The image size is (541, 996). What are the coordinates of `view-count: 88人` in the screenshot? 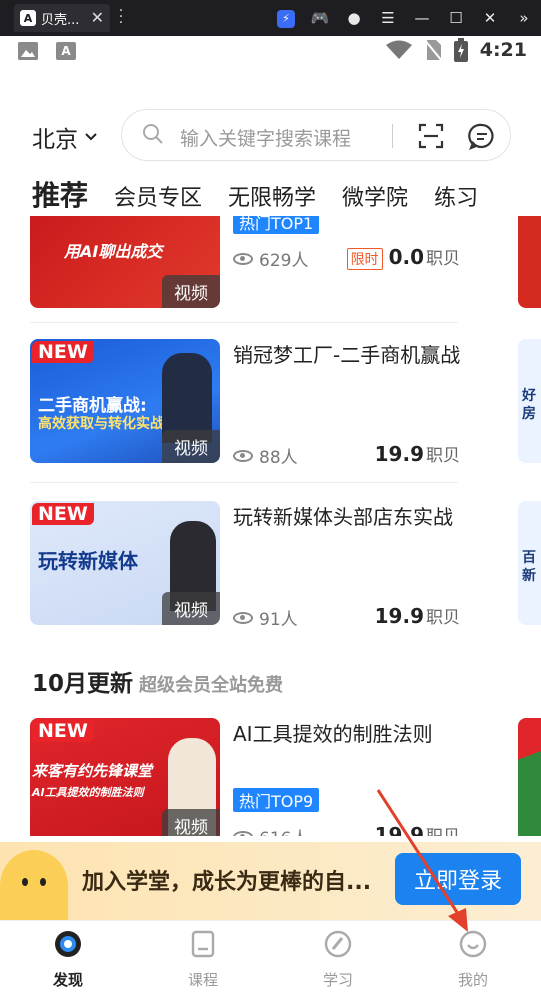 It's located at (265, 455).